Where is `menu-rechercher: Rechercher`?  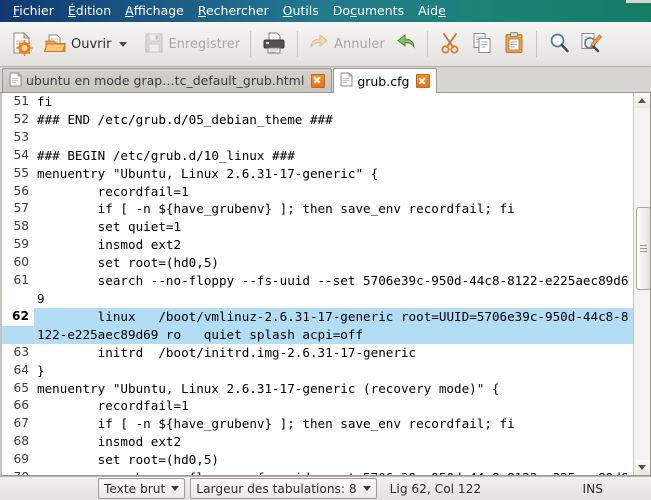 menu-rechercher: Rechercher is located at coordinates (233, 11).